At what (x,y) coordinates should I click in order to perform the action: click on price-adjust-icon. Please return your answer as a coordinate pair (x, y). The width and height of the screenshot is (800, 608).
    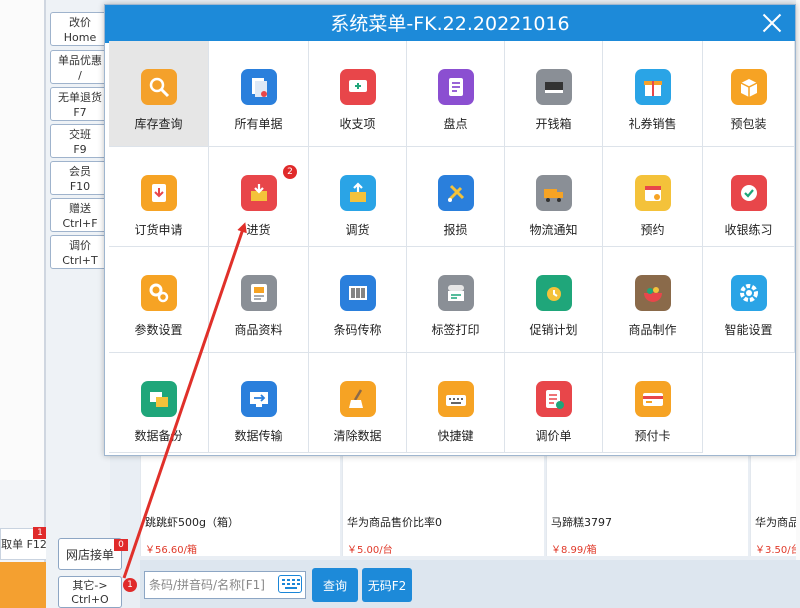
    Looking at the image, I should click on (553, 399).